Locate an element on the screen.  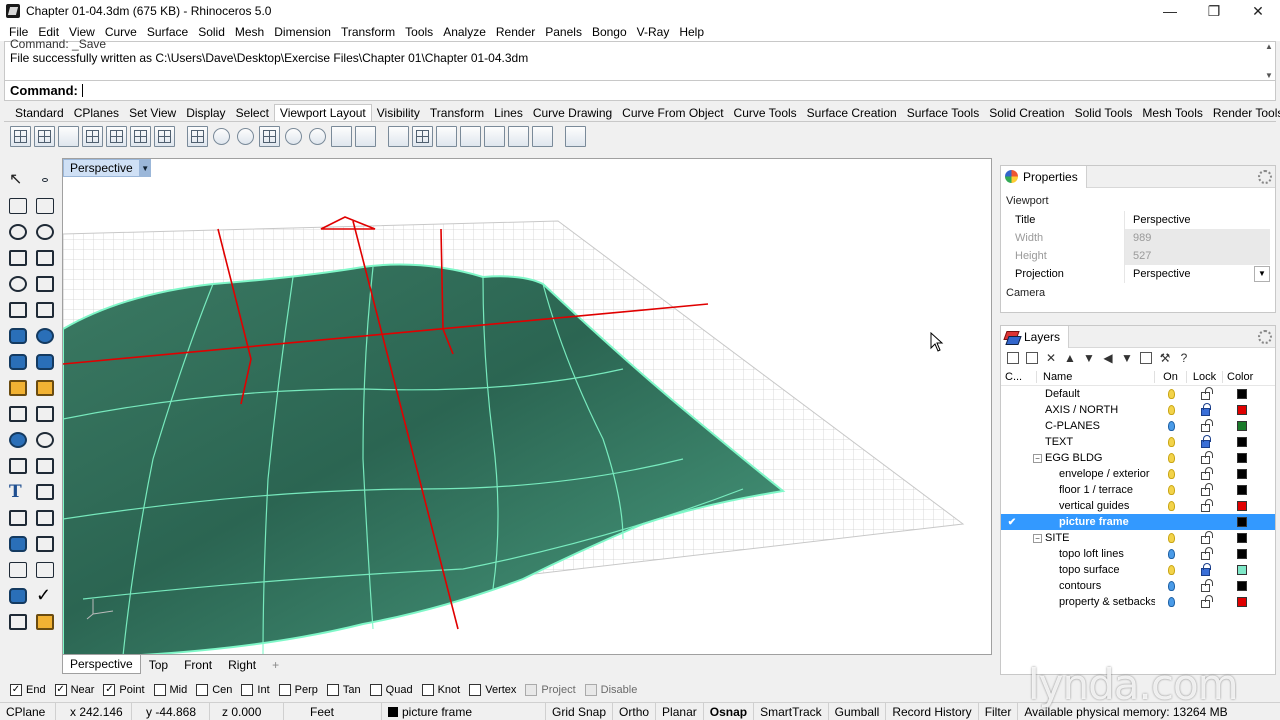
layer-row: contours is located at coordinates (1138, 586).